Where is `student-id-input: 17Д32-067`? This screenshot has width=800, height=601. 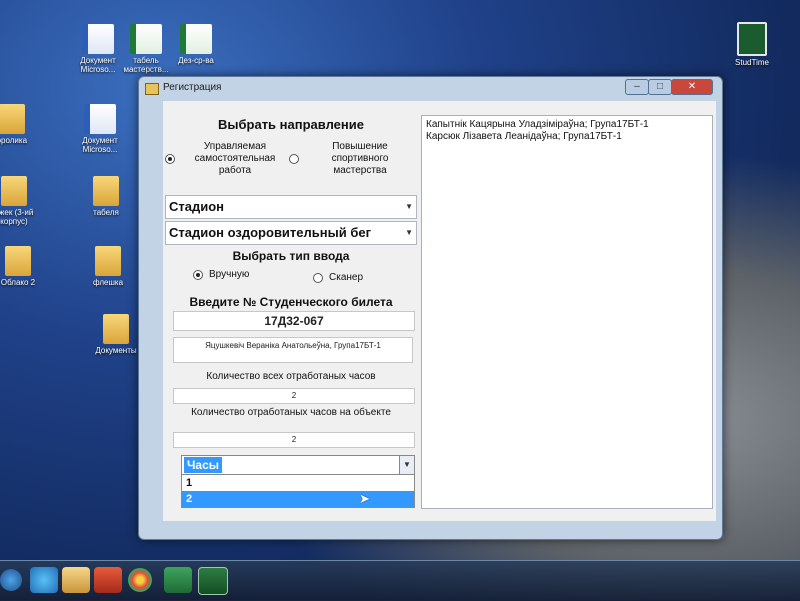 student-id-input: 17Д32-067 is located at coordinates (294, 321).